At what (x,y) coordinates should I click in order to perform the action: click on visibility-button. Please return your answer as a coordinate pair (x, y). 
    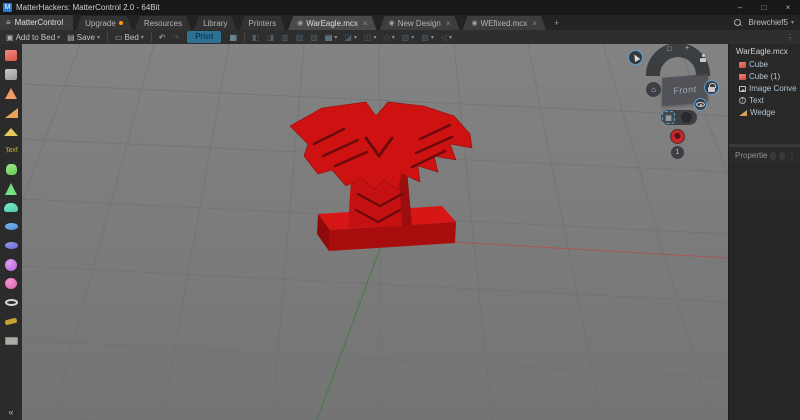
    Looking at the image, I should click on (700, 104).